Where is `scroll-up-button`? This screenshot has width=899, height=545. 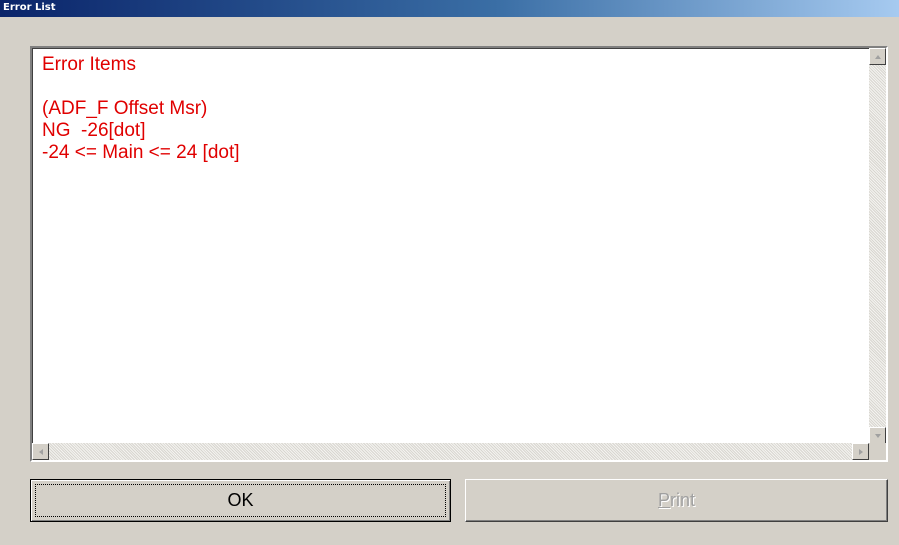
scroll-up-button is located at coordinates (877, 56).